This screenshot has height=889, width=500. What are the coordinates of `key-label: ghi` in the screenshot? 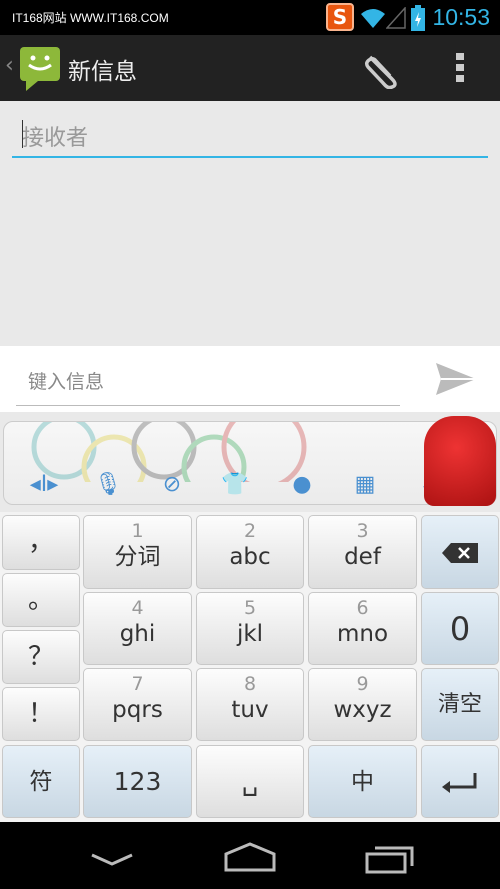 It's located at (137, 634).